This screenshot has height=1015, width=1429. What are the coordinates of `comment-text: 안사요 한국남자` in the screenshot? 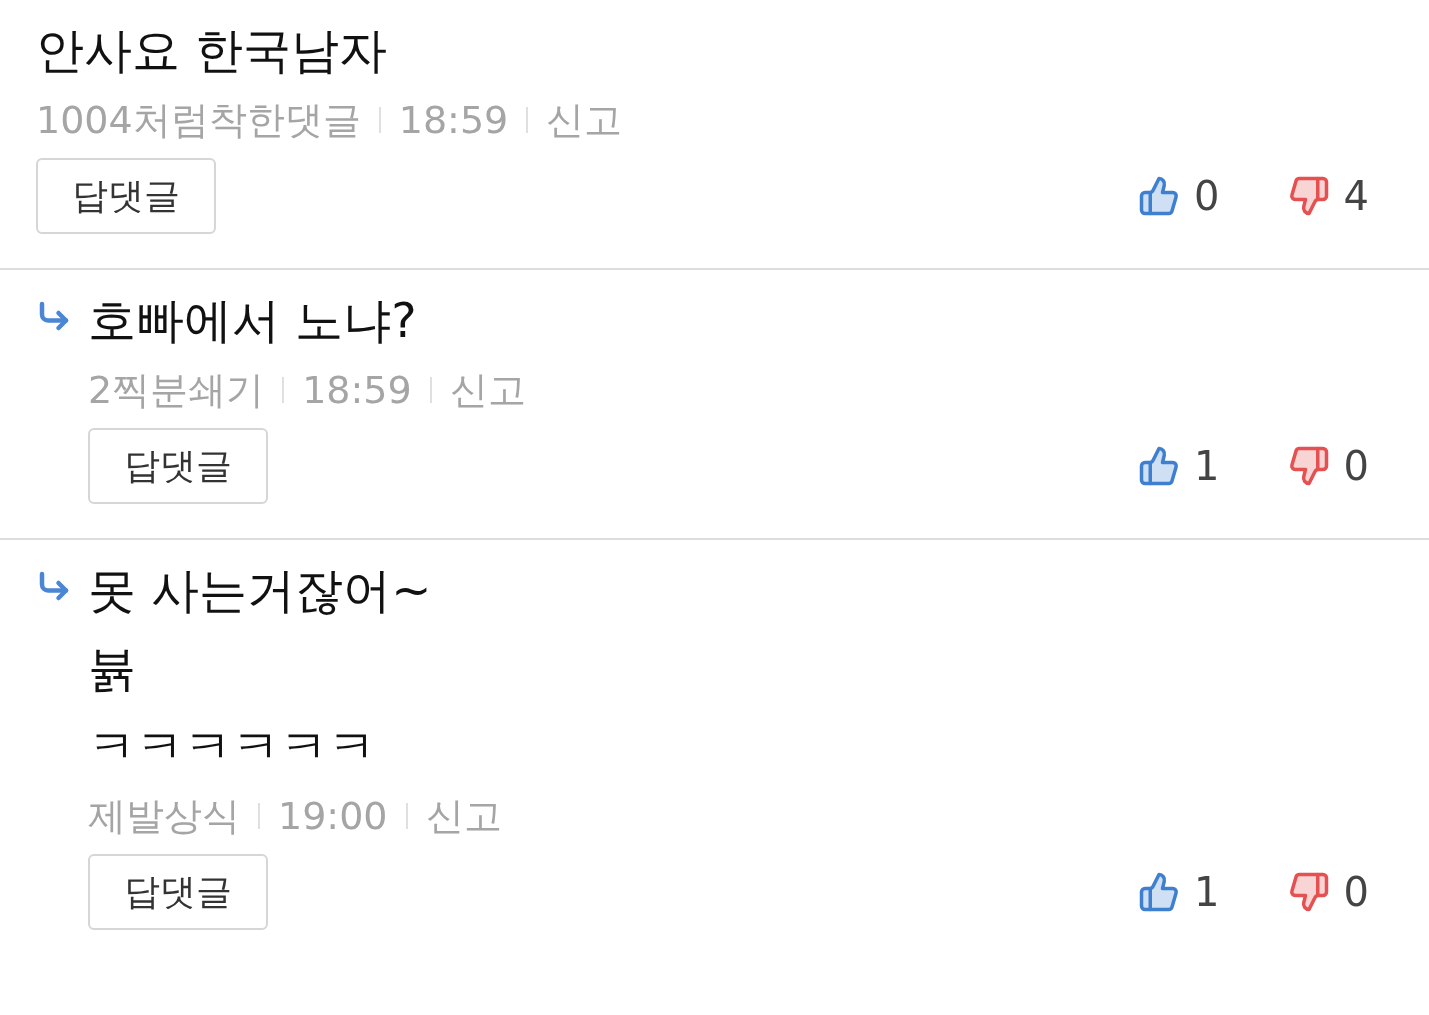 It's located at (212, 50).